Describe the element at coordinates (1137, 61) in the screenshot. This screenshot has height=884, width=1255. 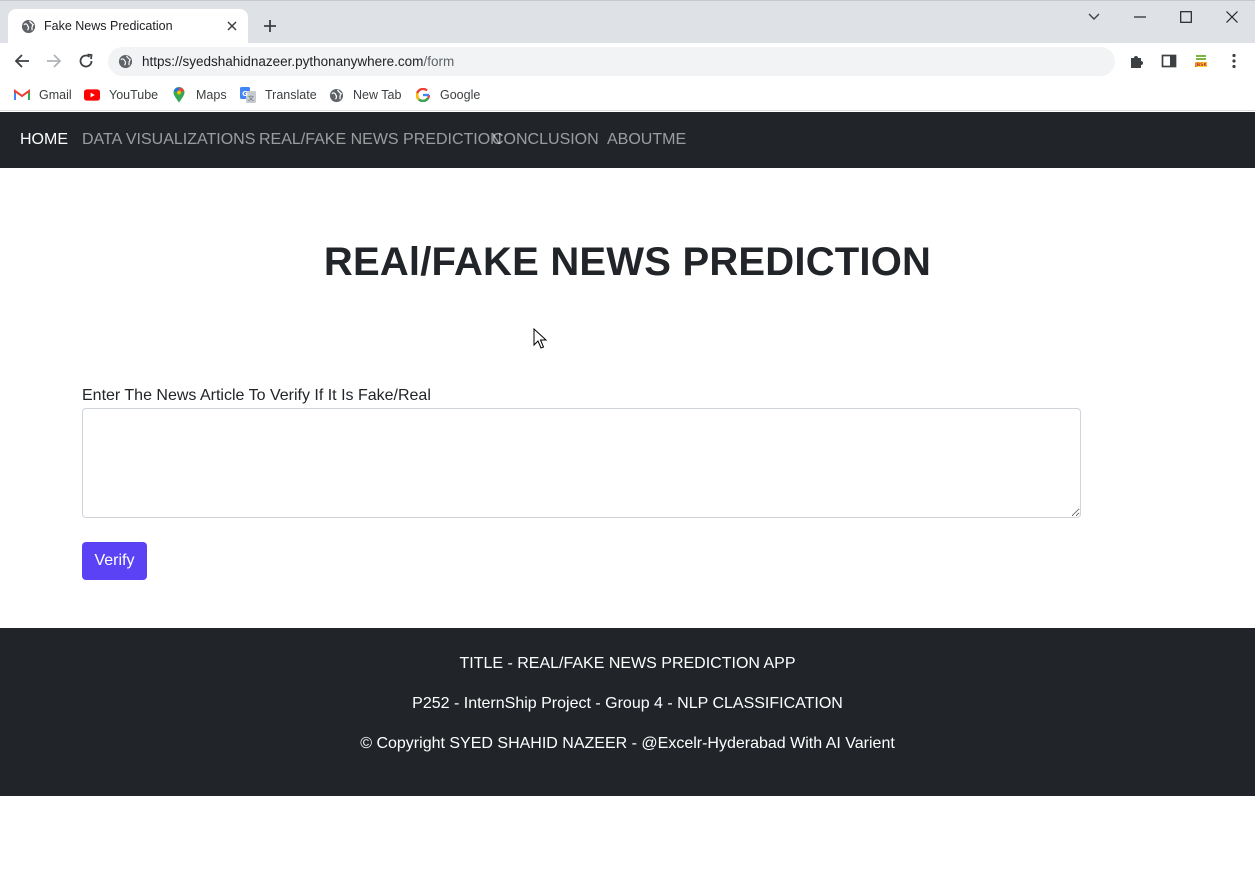
I see `extensions-puzzle-icon` at that location.